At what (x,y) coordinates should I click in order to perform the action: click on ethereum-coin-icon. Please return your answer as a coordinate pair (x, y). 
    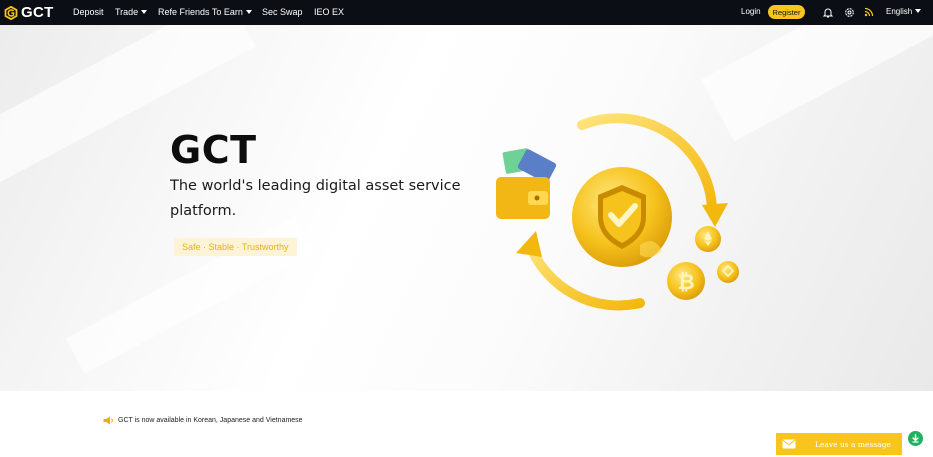
    Looking at the image, I should click on (708, 239).